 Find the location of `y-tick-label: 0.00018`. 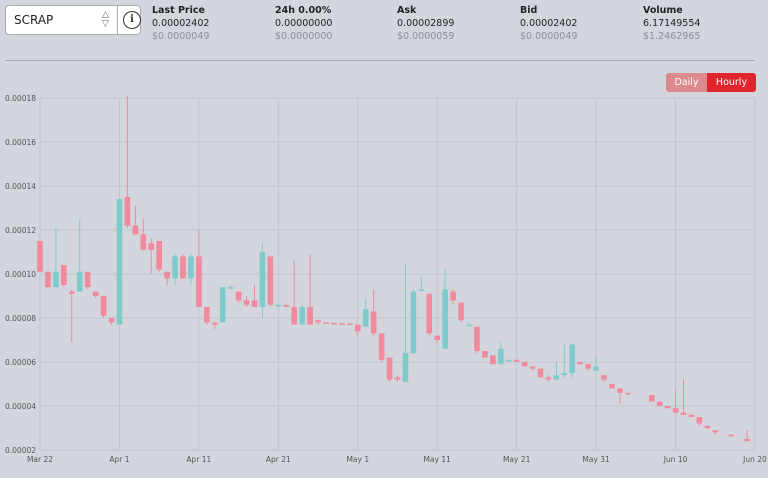

y-tick-label: 0.00018 is located at coordinates (20, 98).